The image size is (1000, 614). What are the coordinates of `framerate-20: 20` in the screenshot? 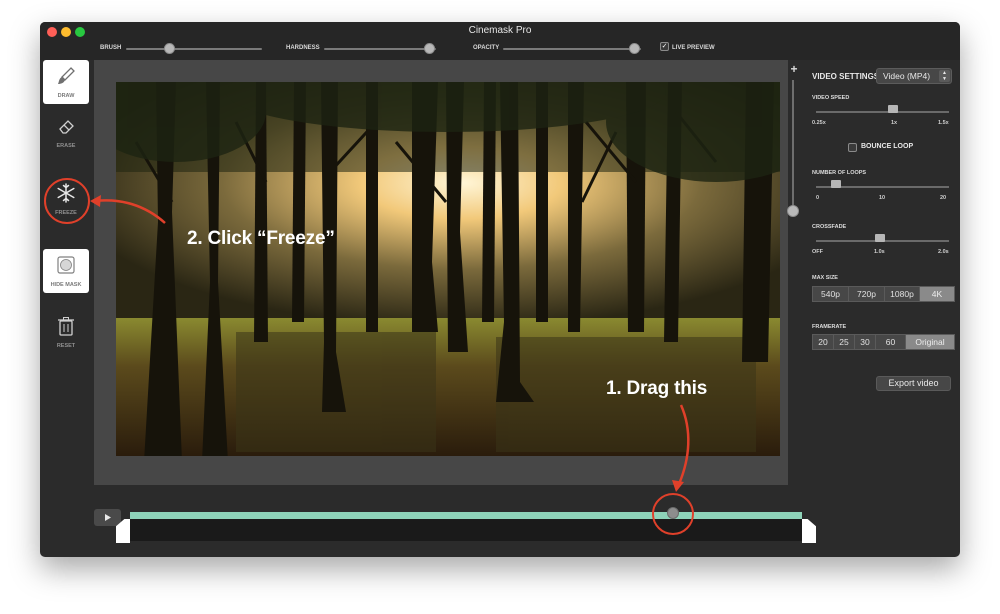 It's located at (823, 342).